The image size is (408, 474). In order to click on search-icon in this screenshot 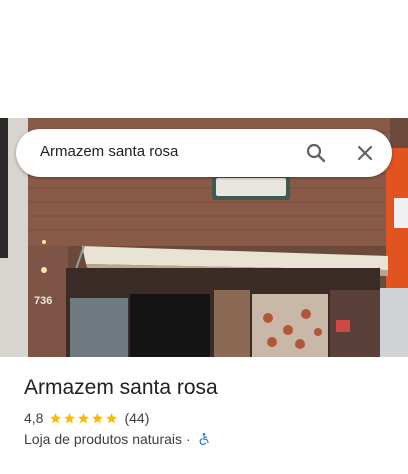, I will do `click(316, 153)`.